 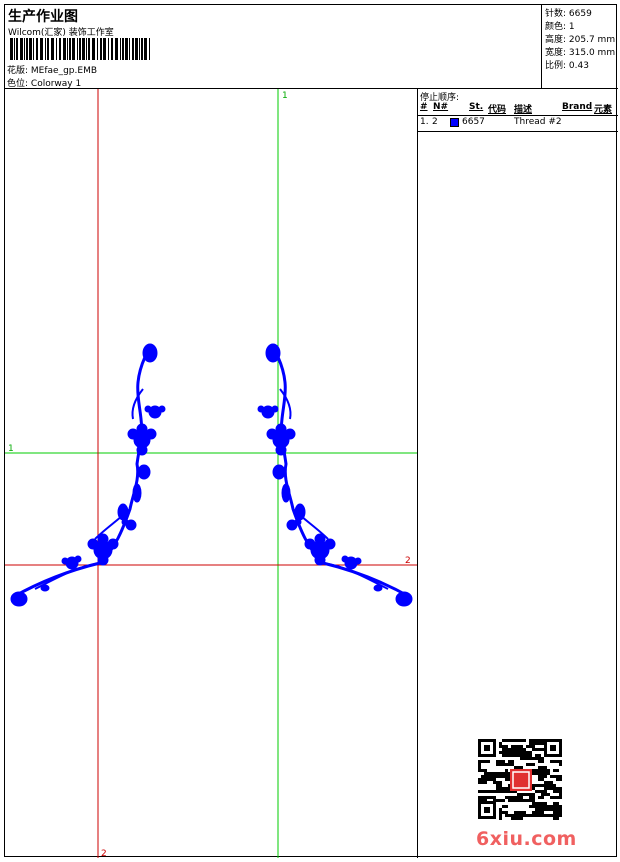 I want to click on stat-colors: 颜色: 1, so click(x=560, y=25).